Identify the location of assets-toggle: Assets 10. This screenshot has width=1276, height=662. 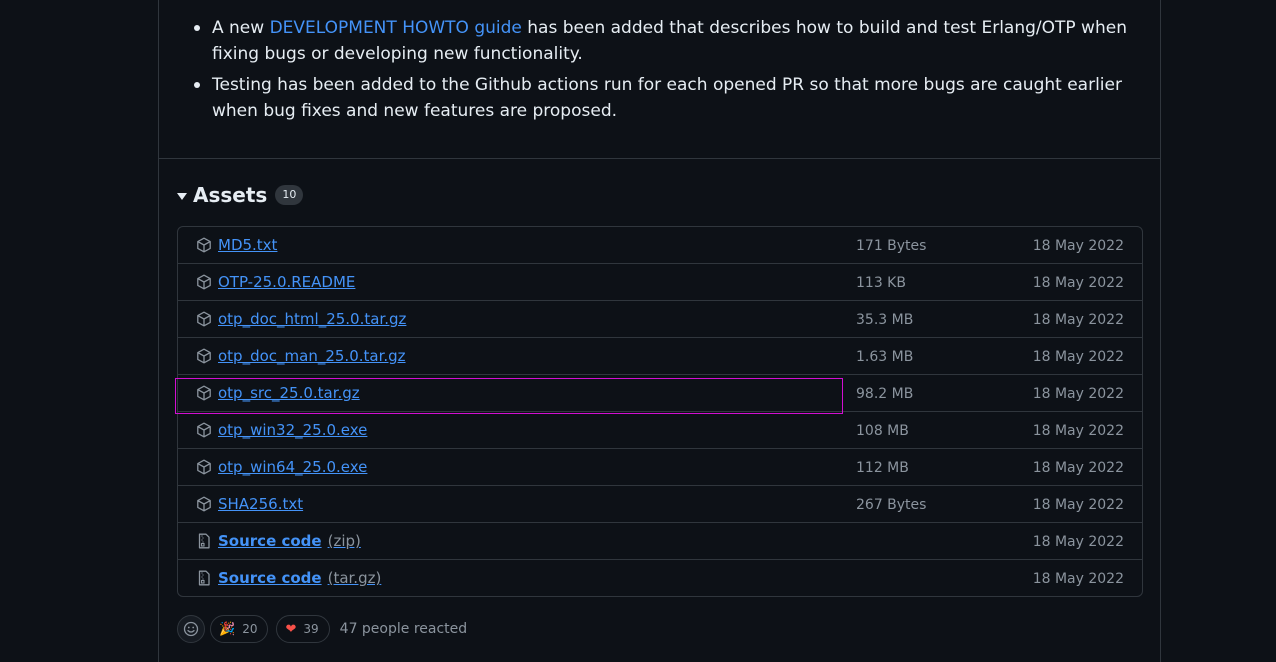
(240, 195).